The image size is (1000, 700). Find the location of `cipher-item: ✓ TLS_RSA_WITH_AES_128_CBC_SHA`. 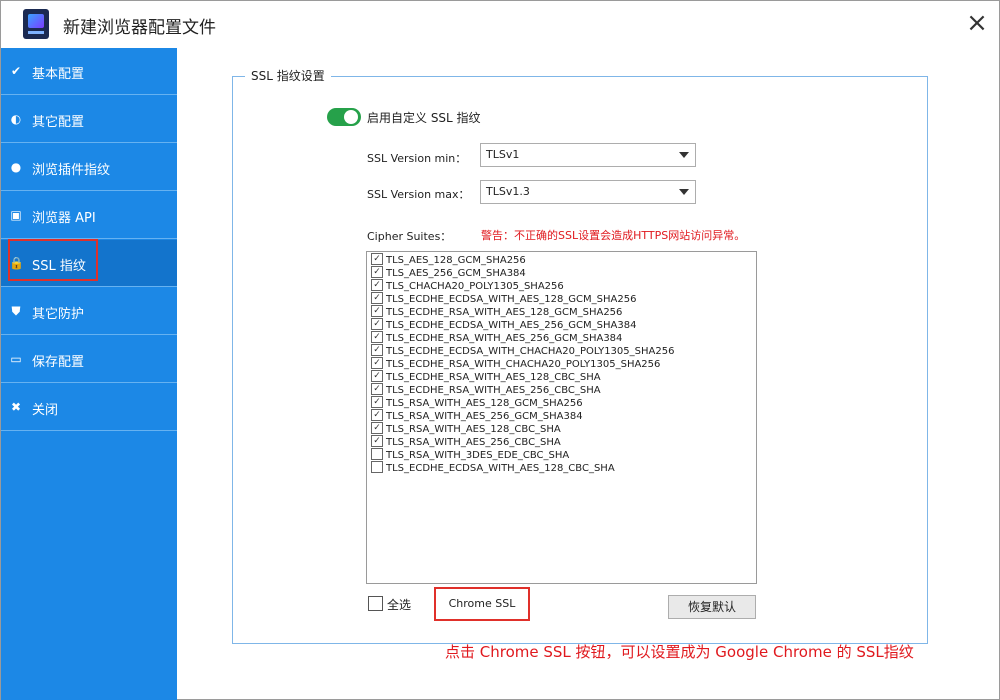

cipher-item: ✓ TLS_RSA_WITH_AES_128_CBC_SHA is located at coordinates (466, 429).